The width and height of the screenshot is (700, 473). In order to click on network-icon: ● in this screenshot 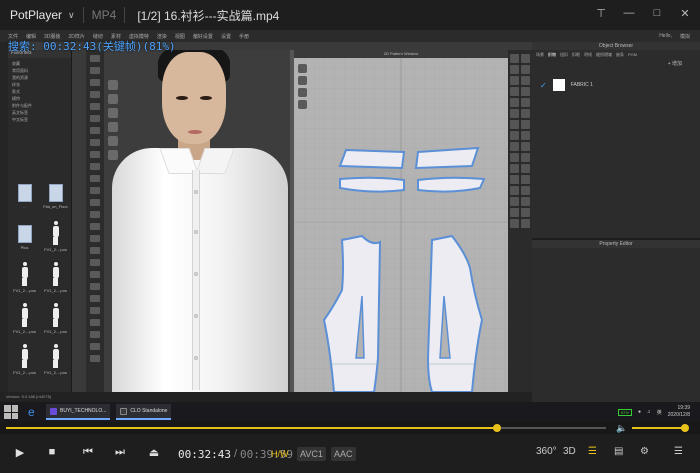, I will do `click(639, 412)`.